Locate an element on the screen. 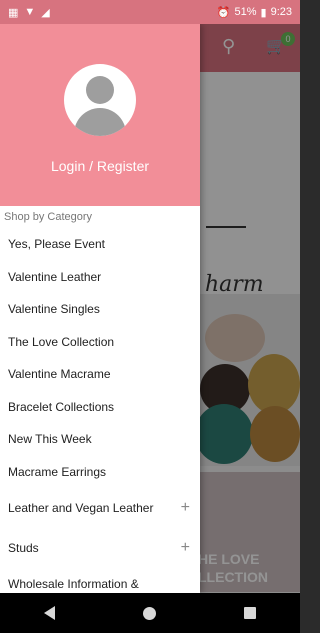 The width and height of the screenshot is (320, 633). home-icon is located at coordinates (149, 613).